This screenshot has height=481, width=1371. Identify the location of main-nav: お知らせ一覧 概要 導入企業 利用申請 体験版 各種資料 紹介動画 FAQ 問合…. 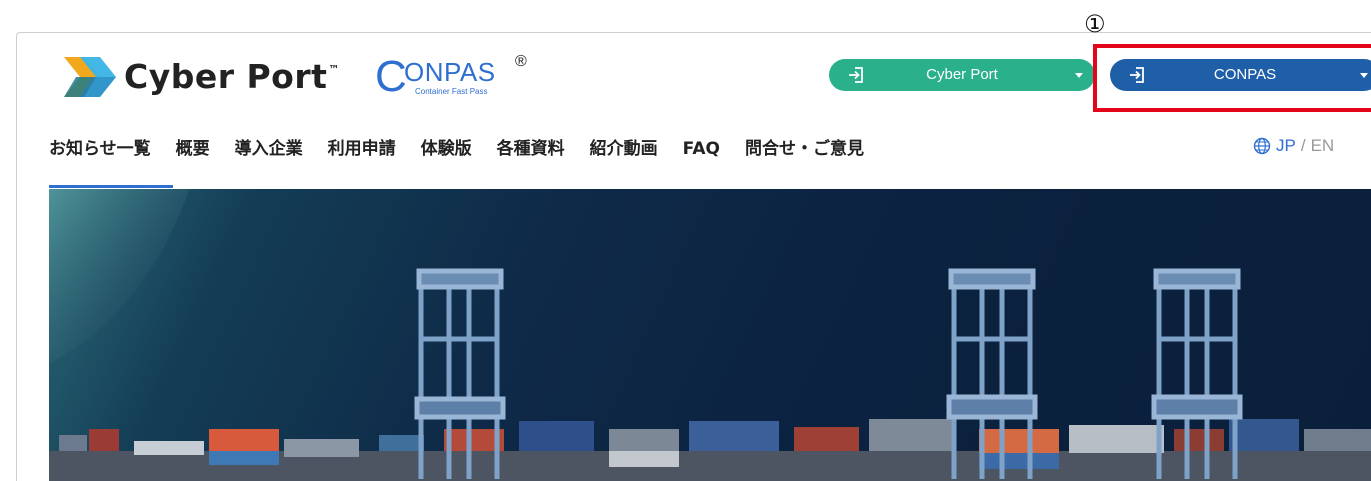
(469, 149).